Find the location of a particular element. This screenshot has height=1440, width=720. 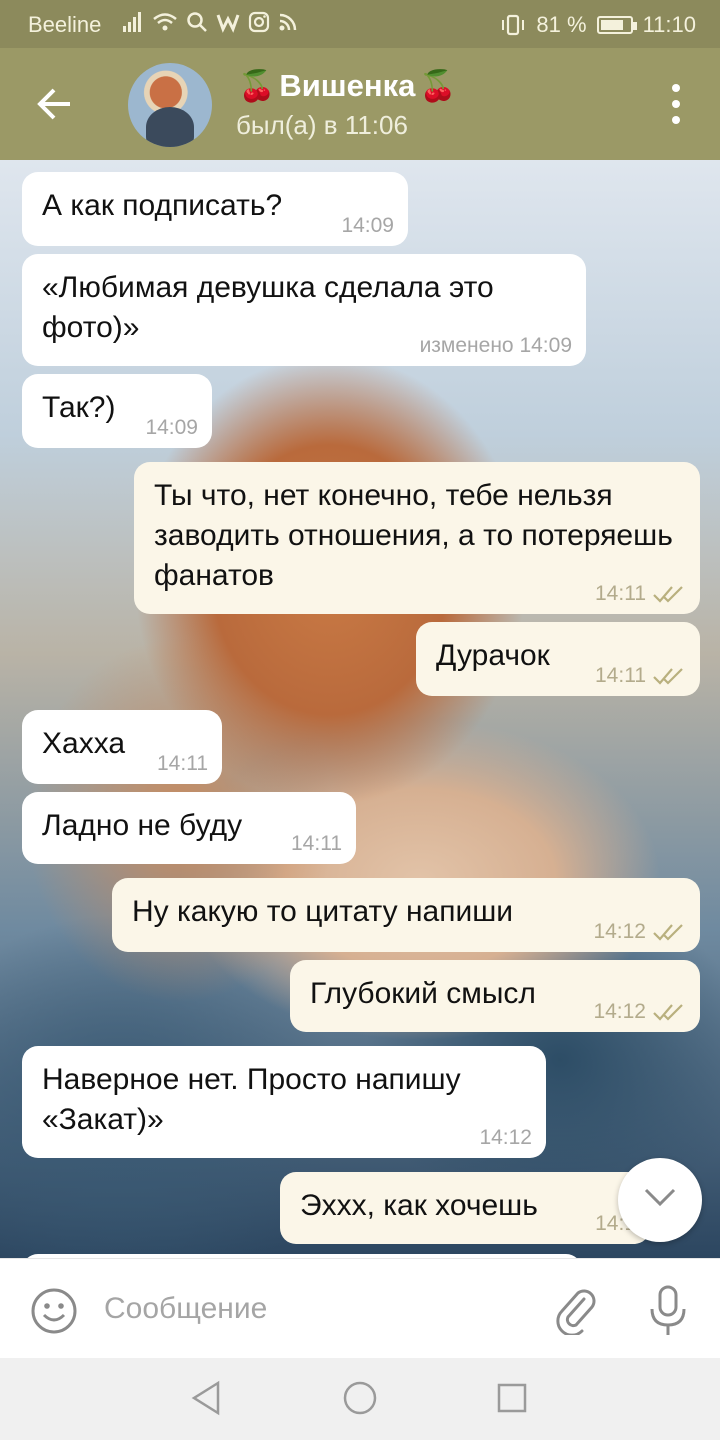

message-text: Глубокий смысл is located at coordinates (423, 993).